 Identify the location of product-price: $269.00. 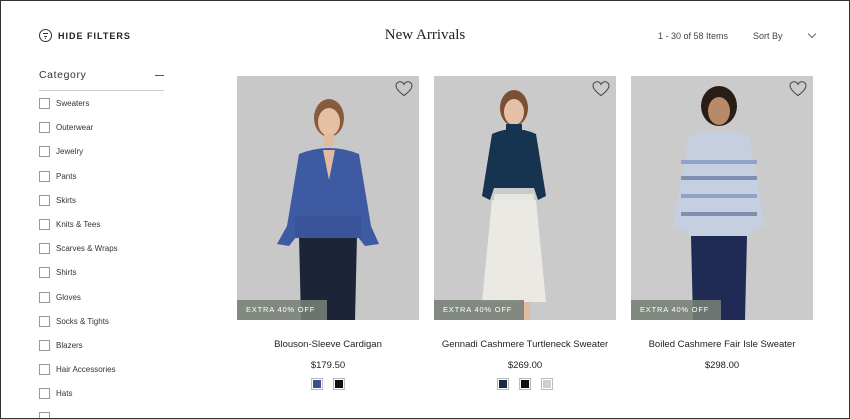
(525, 365).